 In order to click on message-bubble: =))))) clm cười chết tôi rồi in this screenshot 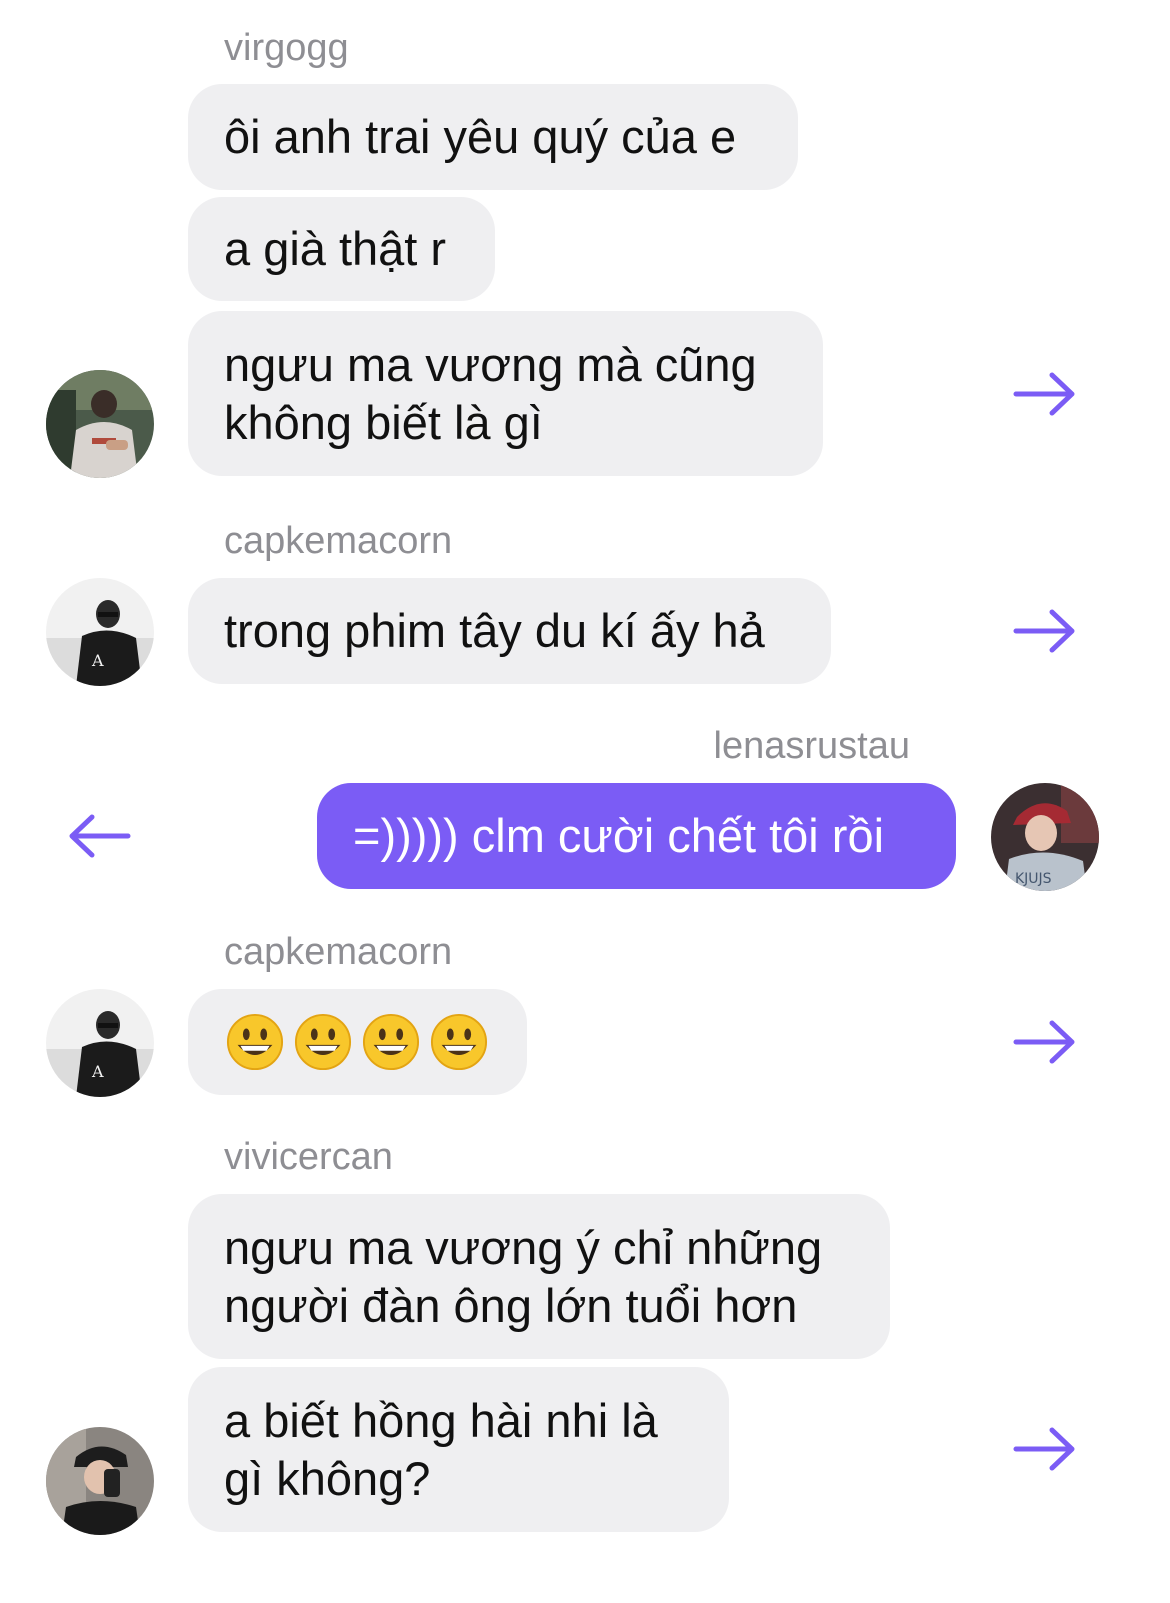, I will do `click(636, 836)`.